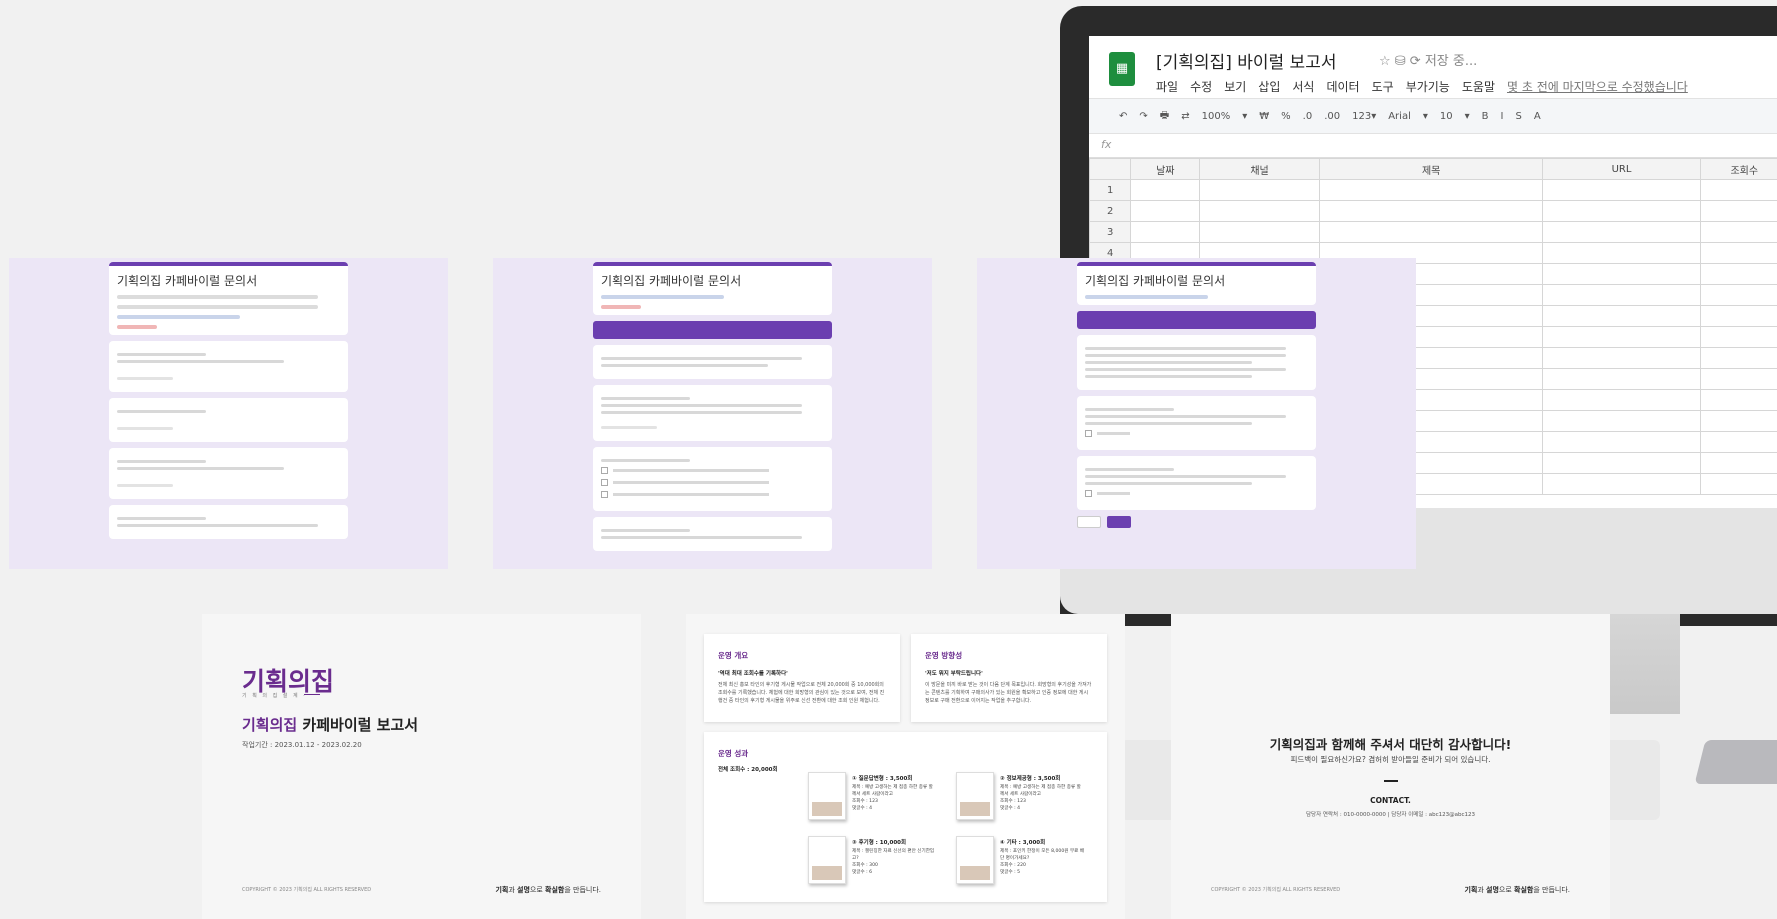 This screenshot has width=1777, height=919. Describe the element at coordinates (1269, 86) in the screenshot. I see `menu-insert: 삽입` at that location.